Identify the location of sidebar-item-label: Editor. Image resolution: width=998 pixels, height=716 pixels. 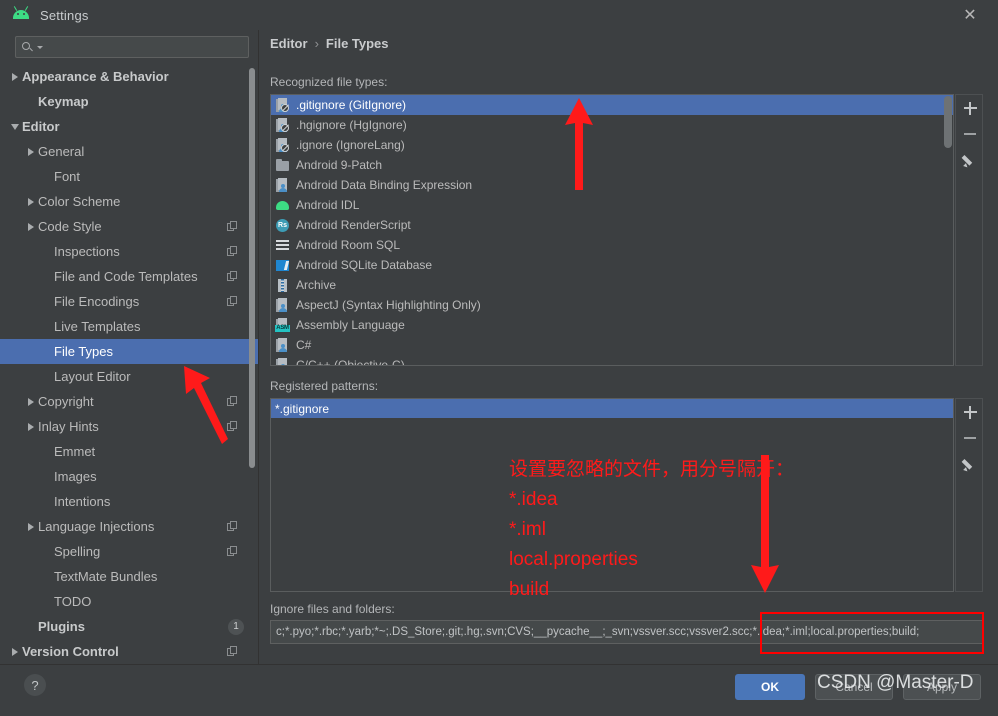
(41, 126).